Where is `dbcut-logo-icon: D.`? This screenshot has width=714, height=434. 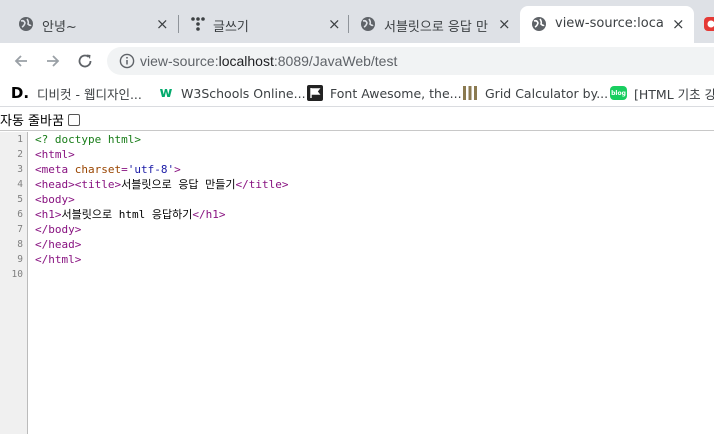 dbcut-logo-icon: D. is located at coordinates (20, 93).